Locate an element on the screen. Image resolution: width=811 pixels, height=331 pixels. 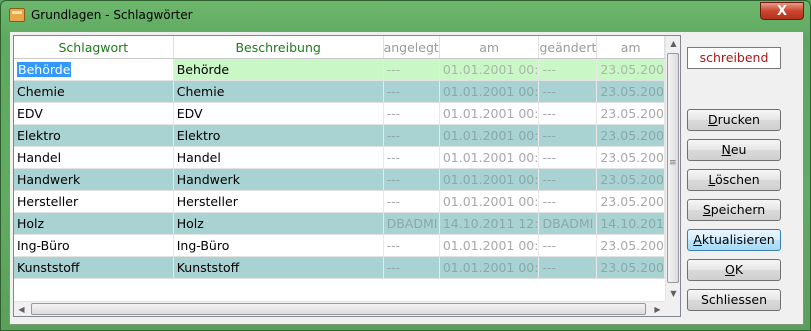
scroll-up-arrow-icon: ▲ is located at coordinates (673, 43).